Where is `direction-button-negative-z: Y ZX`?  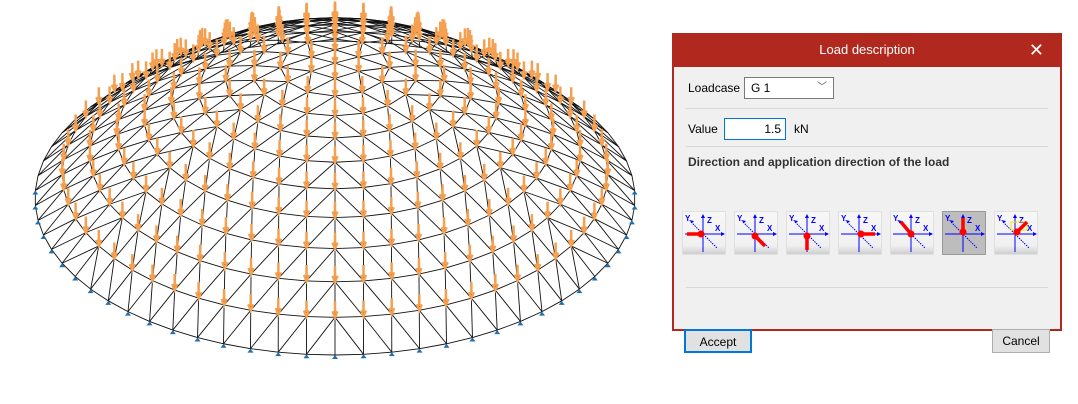 direction-button-negative-z: Y ZX is located at coordinates (964, 233).